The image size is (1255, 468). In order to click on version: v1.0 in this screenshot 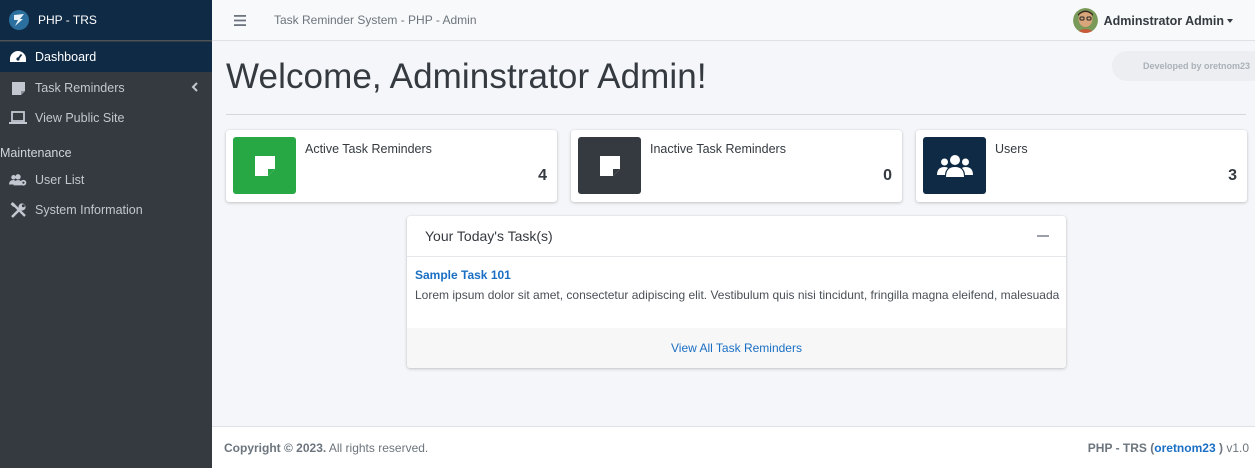, I will do `click(1237, 447)`.